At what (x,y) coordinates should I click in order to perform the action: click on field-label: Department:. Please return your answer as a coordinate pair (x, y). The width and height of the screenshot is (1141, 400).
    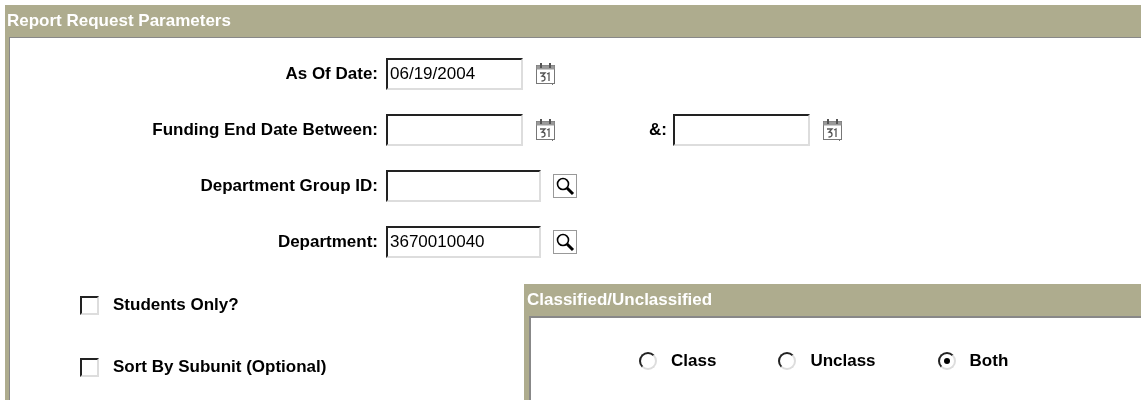
    Looking at the image, I should click on (327, 242).